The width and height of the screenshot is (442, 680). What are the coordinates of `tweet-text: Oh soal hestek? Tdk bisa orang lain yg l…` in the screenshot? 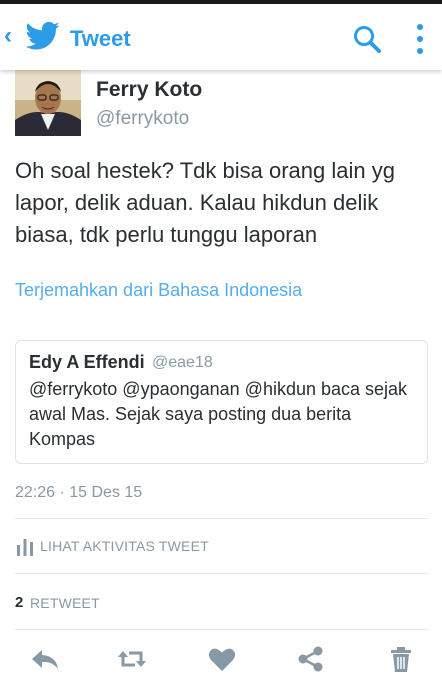 It's located at (205, 202).